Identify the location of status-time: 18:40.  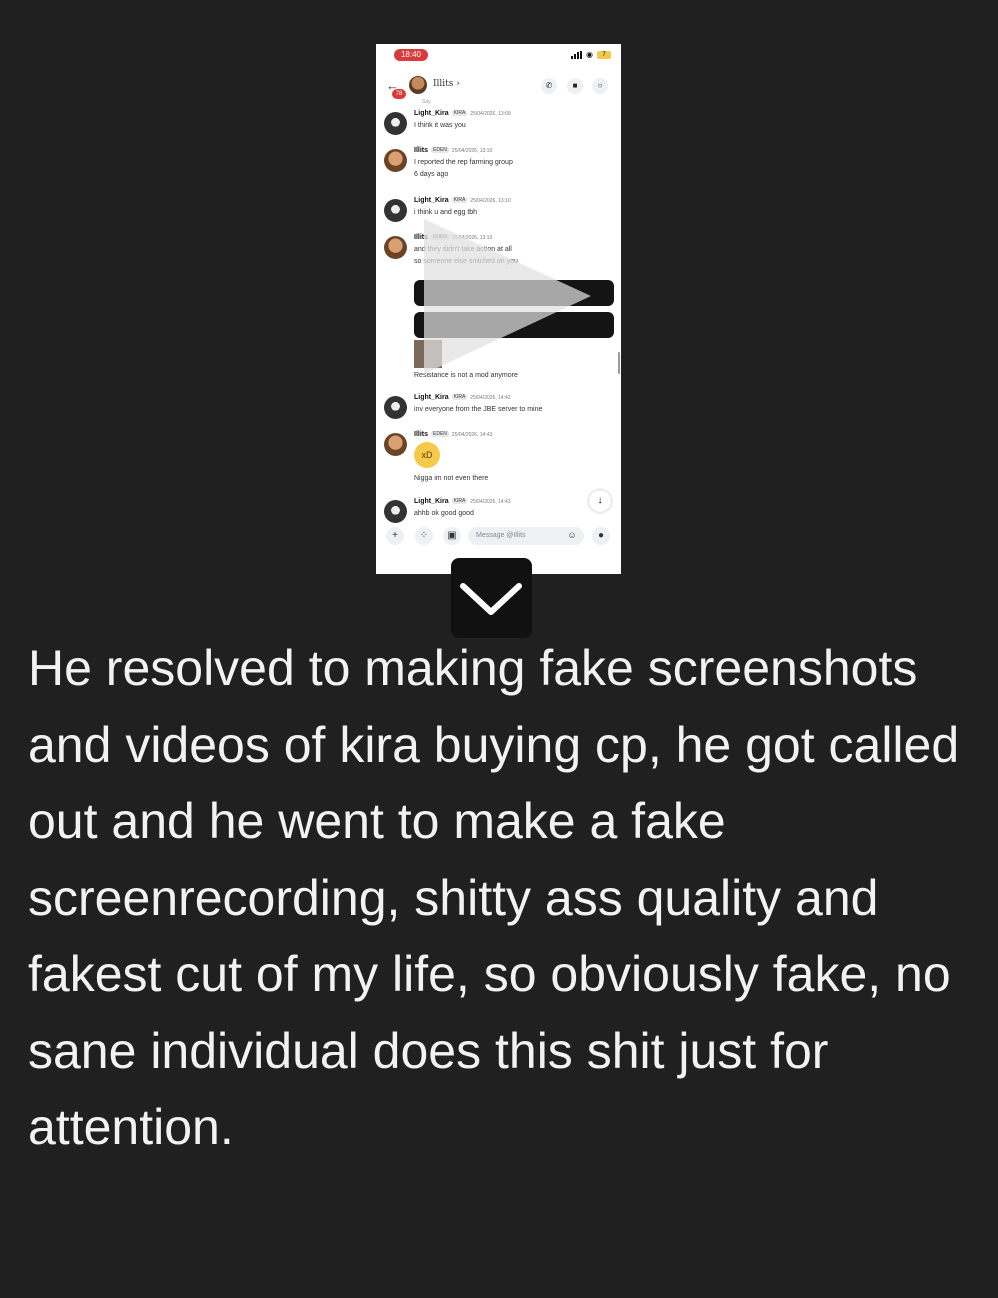
(411, 55).